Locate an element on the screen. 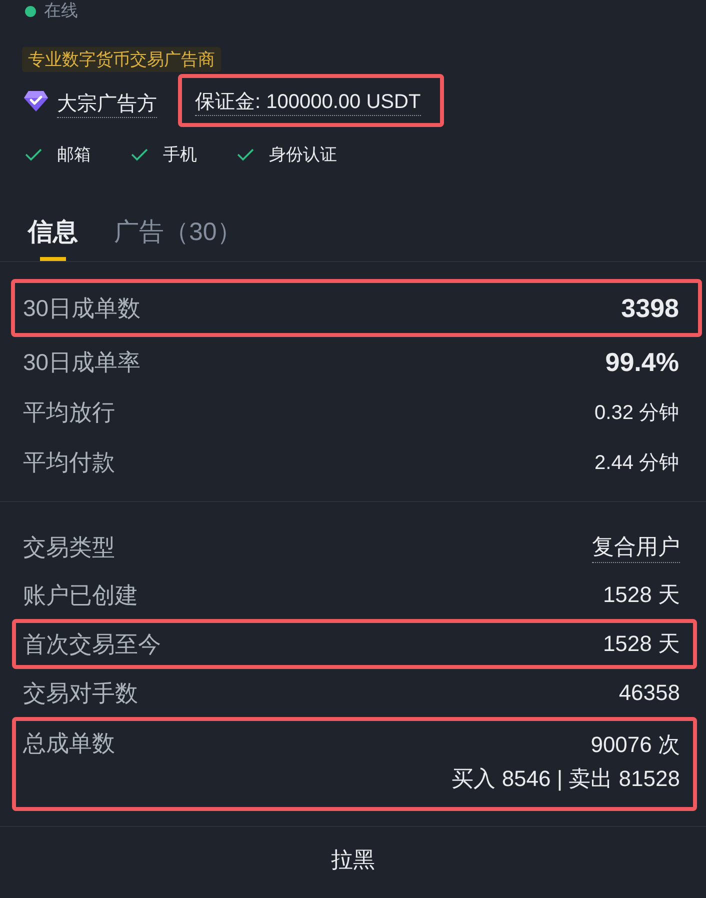 The height and width of the screenshot is (898, 706). advertiser-badge: 专业数字货币交易广告商 is located at coordinates (121, 59).